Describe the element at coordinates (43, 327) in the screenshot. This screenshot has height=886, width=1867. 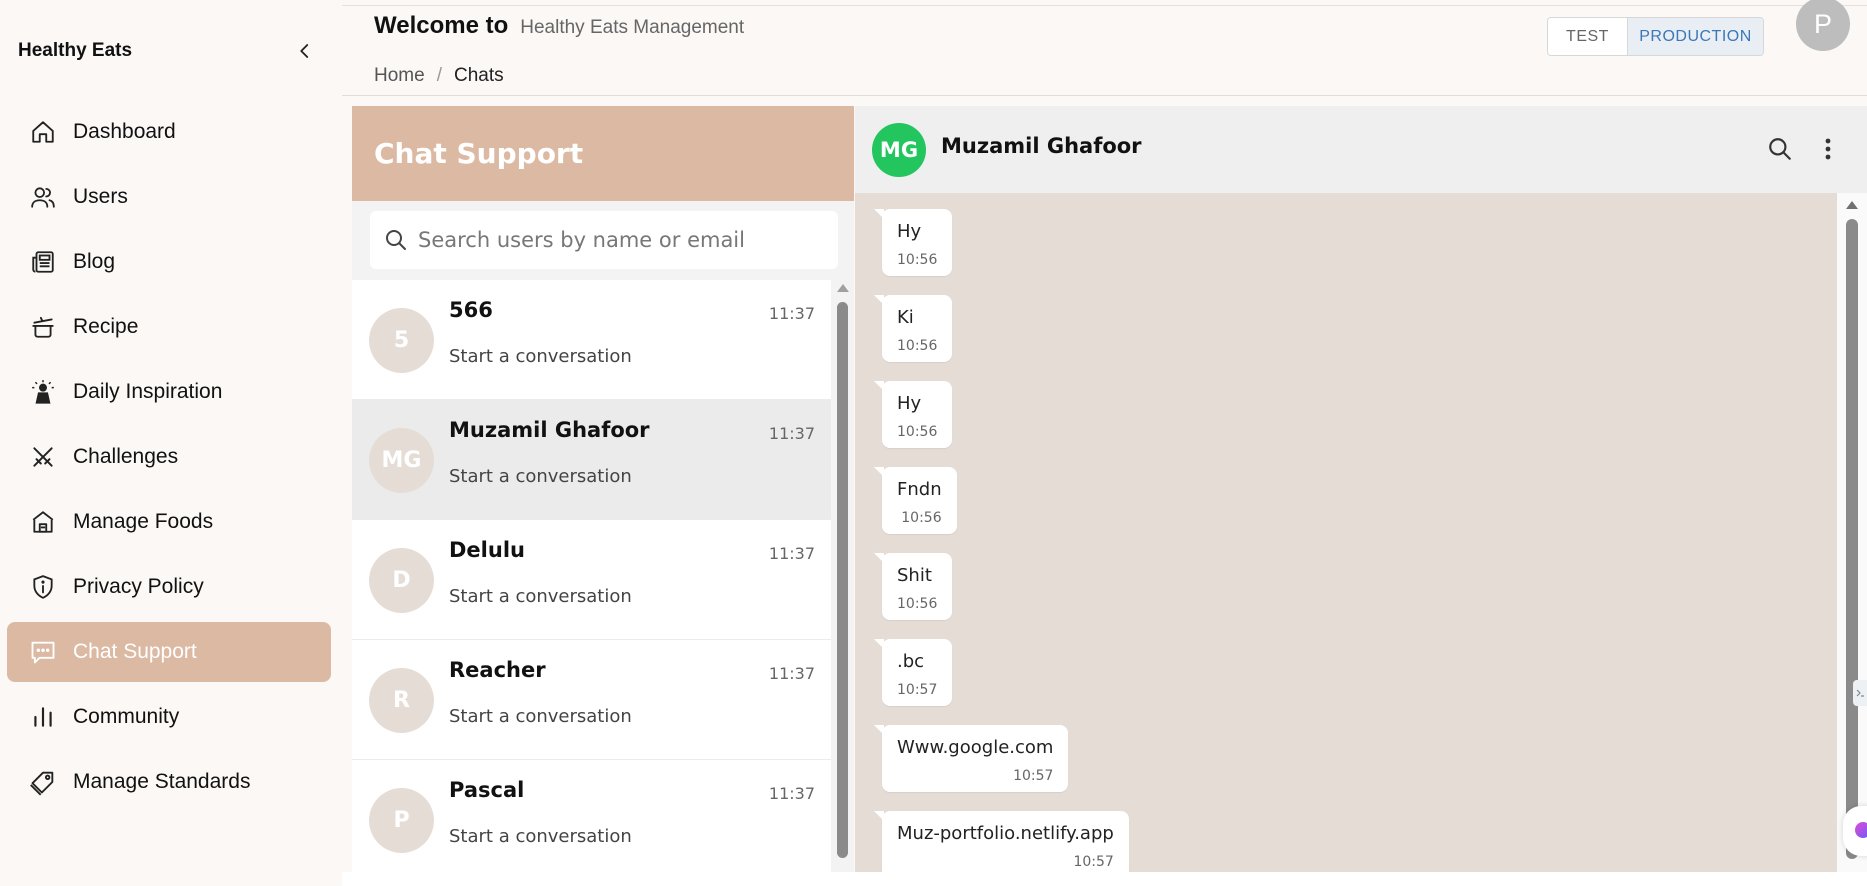
I see `cooking-pot-icon` at that location.